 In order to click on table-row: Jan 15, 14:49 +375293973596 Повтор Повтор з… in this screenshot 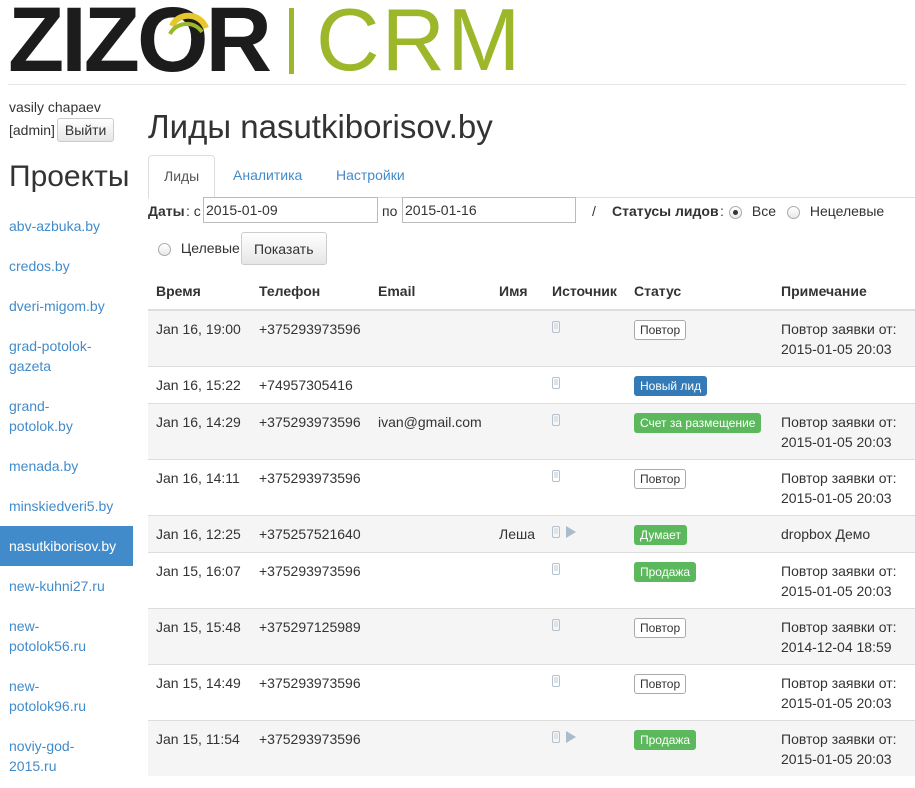, I will do `click(531, 692)`.